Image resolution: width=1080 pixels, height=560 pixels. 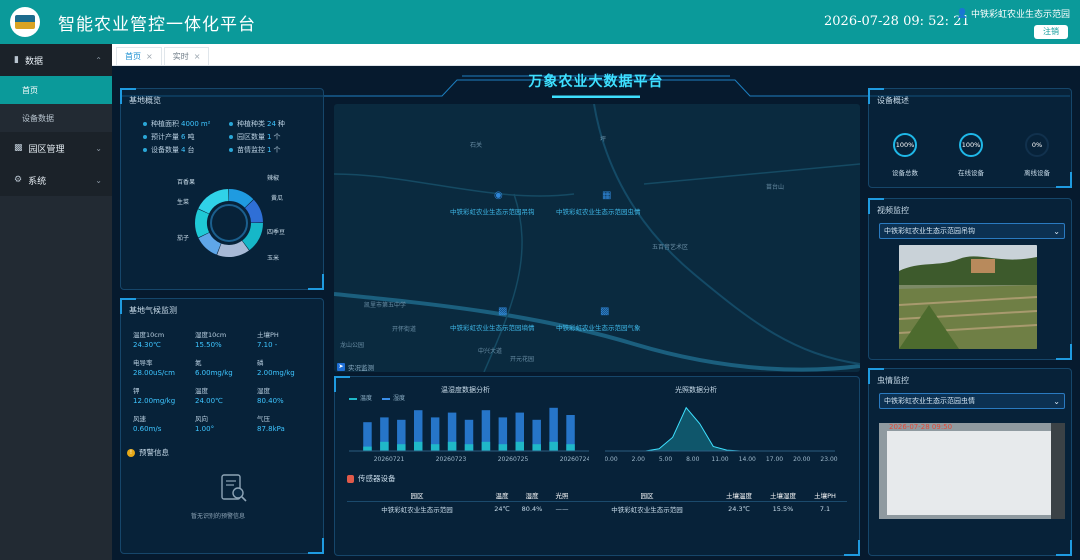 I want to click on tab-label: 实时, so click(x=180, y=56).